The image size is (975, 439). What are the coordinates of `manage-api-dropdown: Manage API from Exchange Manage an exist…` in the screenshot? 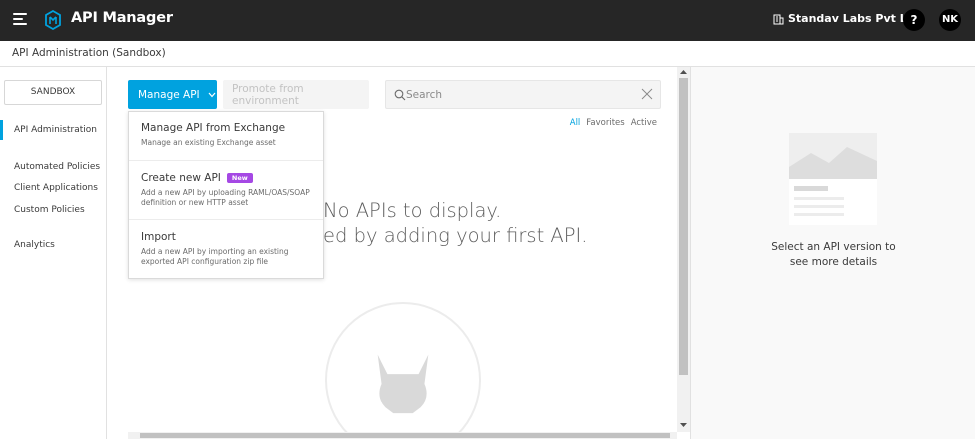 It's located at (226, 195).